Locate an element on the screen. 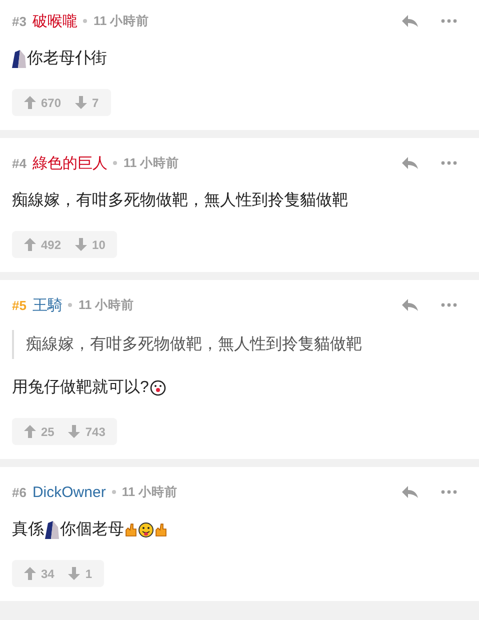 This screenshot has height=620, width=479. downvote-button: 7 is located at coordinates (87, 102).